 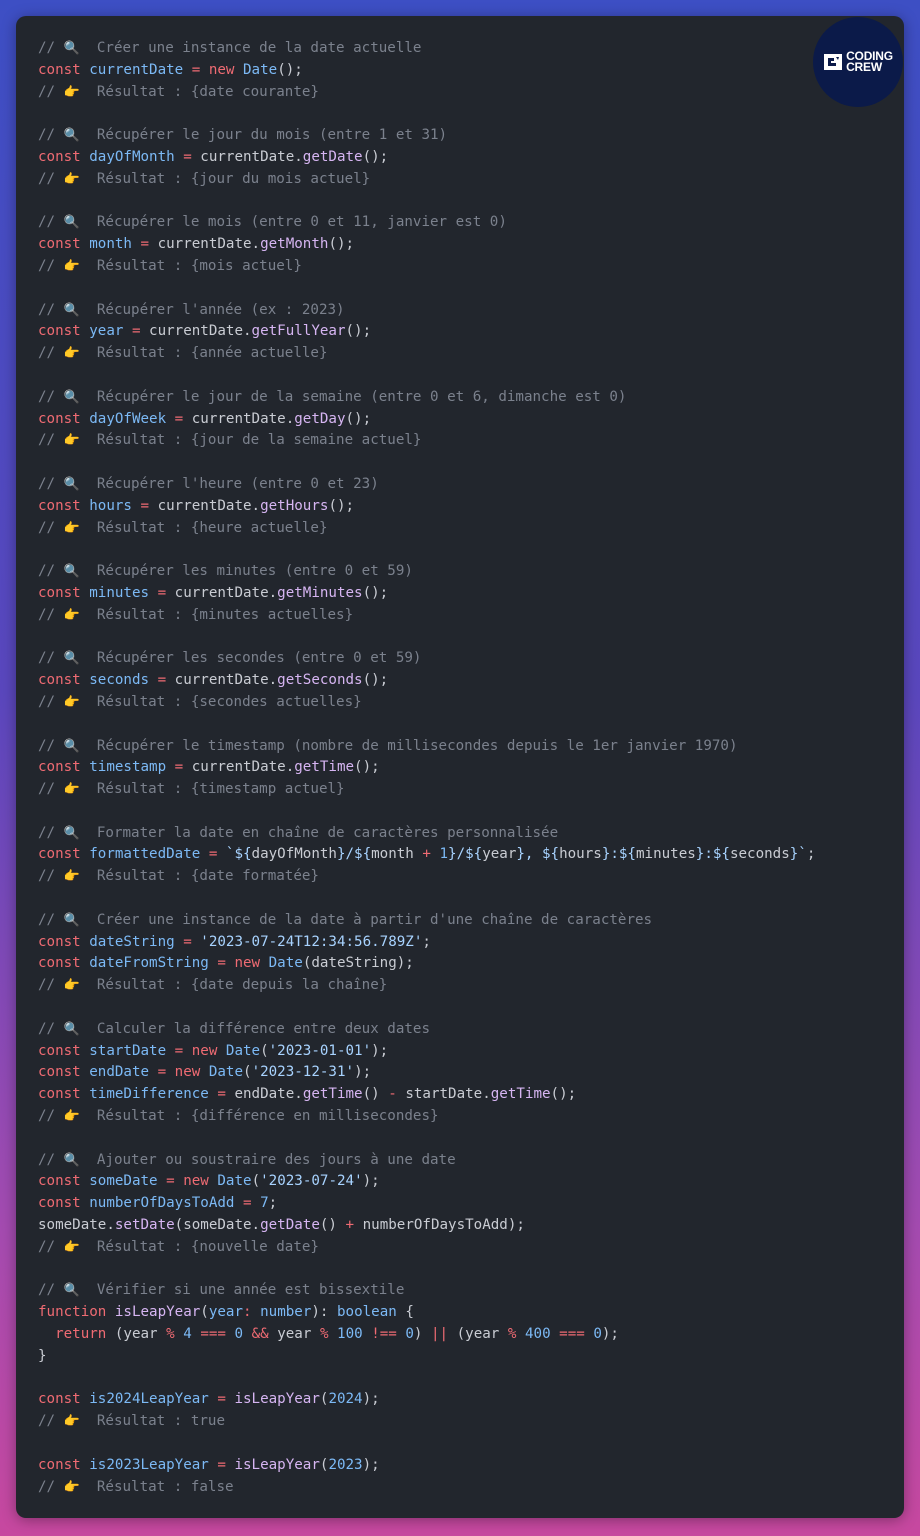 What do you see at coordinates (426, 1422) in the screenshot?
I see `code-line: // 👉 Résultat : true` at bounding box center [426, 1422].